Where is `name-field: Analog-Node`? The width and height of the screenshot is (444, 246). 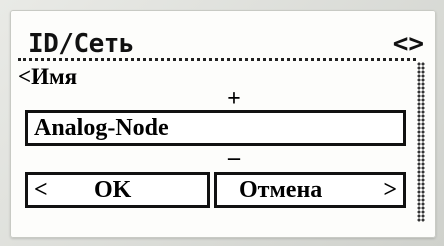
name-field: Analog-Node is located at coordinates (215, 128).